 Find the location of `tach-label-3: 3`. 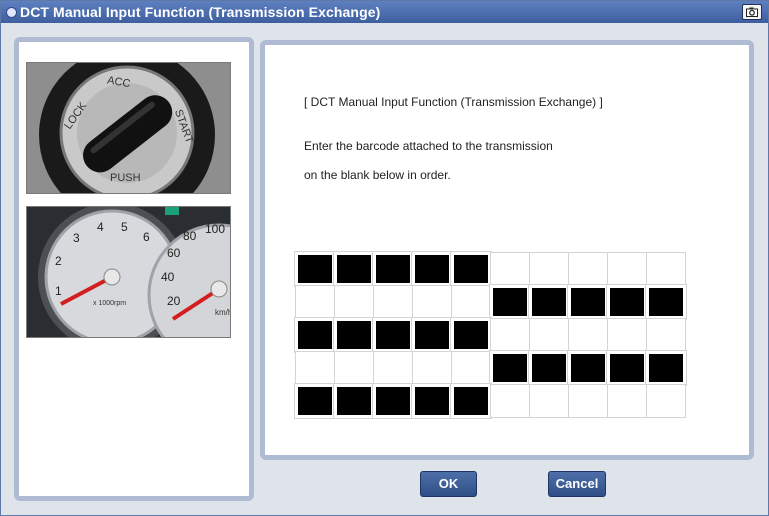

tach-label-3: 3 is located at coordinates (76, 238).